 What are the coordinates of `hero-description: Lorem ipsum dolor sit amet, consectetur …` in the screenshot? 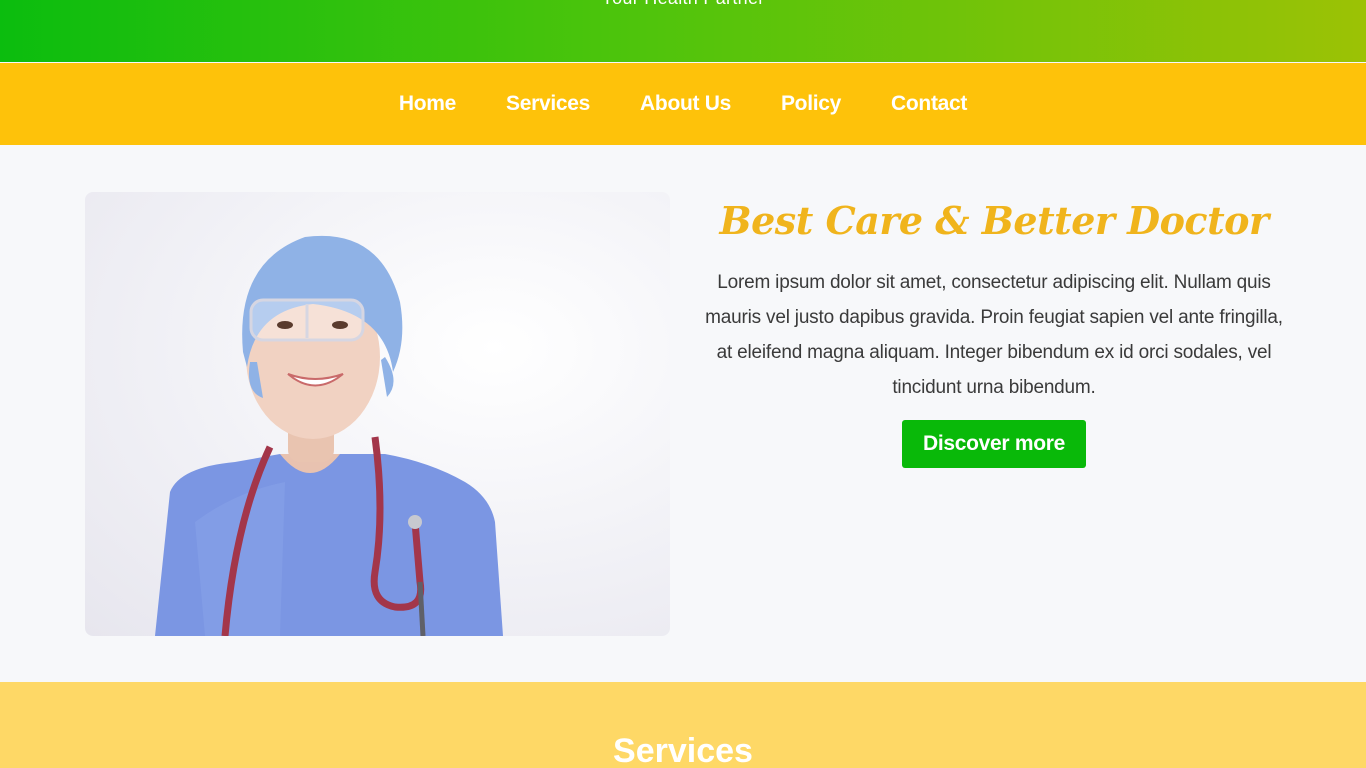 It's located at (994, 335).